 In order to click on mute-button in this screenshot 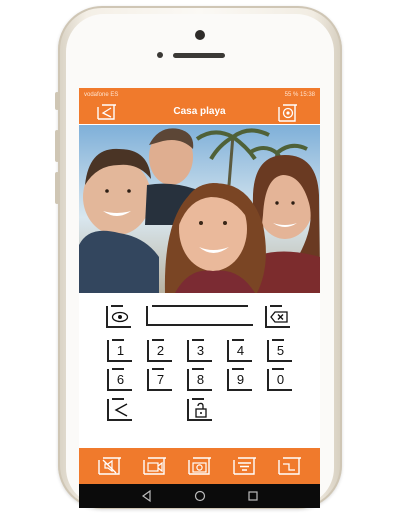, I will do `click(110, 466)`.